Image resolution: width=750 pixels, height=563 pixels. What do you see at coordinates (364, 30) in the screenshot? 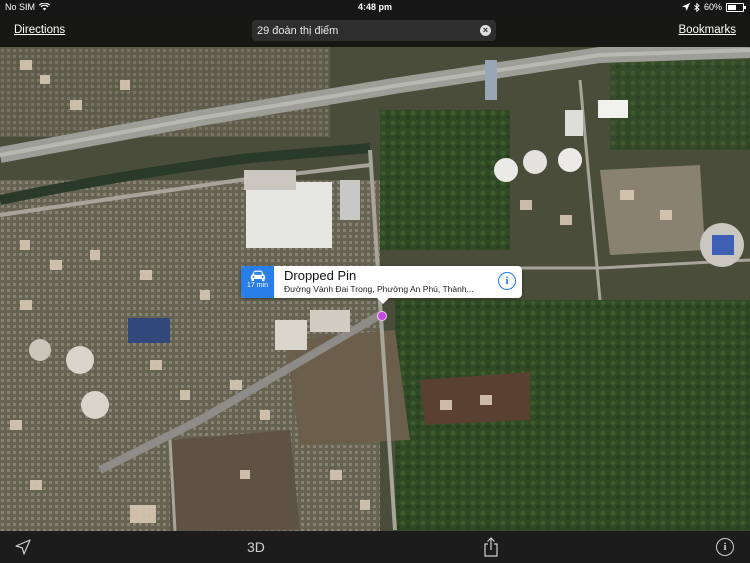
I see `search-input` at bounding box center [364, 30].